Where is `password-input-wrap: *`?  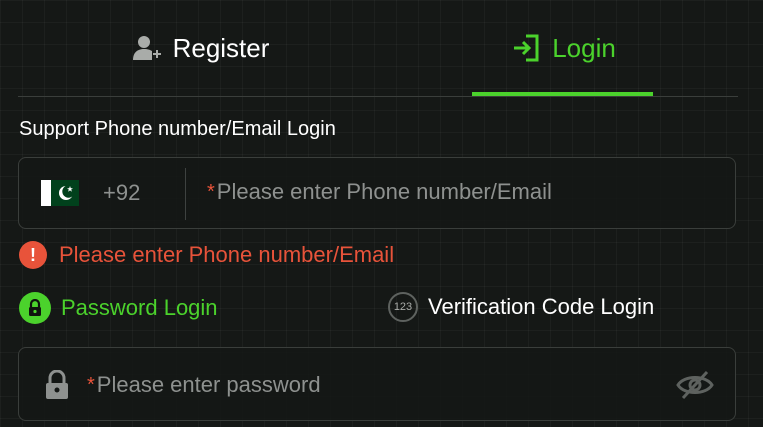 password-input-wrap: * is located at coordinates (372, 385).